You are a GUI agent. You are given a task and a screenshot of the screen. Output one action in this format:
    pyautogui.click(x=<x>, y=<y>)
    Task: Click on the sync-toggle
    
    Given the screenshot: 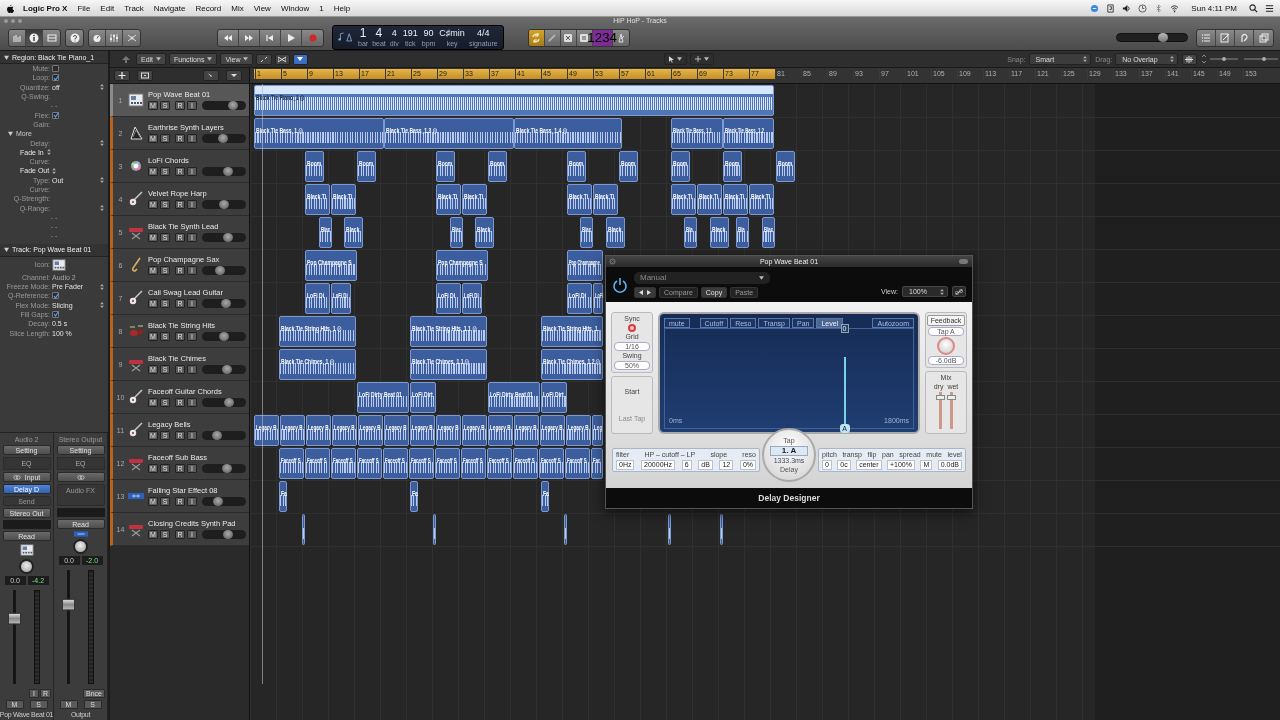 What is the action you would take?
    pyautogui.click(x=632, y=328)
    